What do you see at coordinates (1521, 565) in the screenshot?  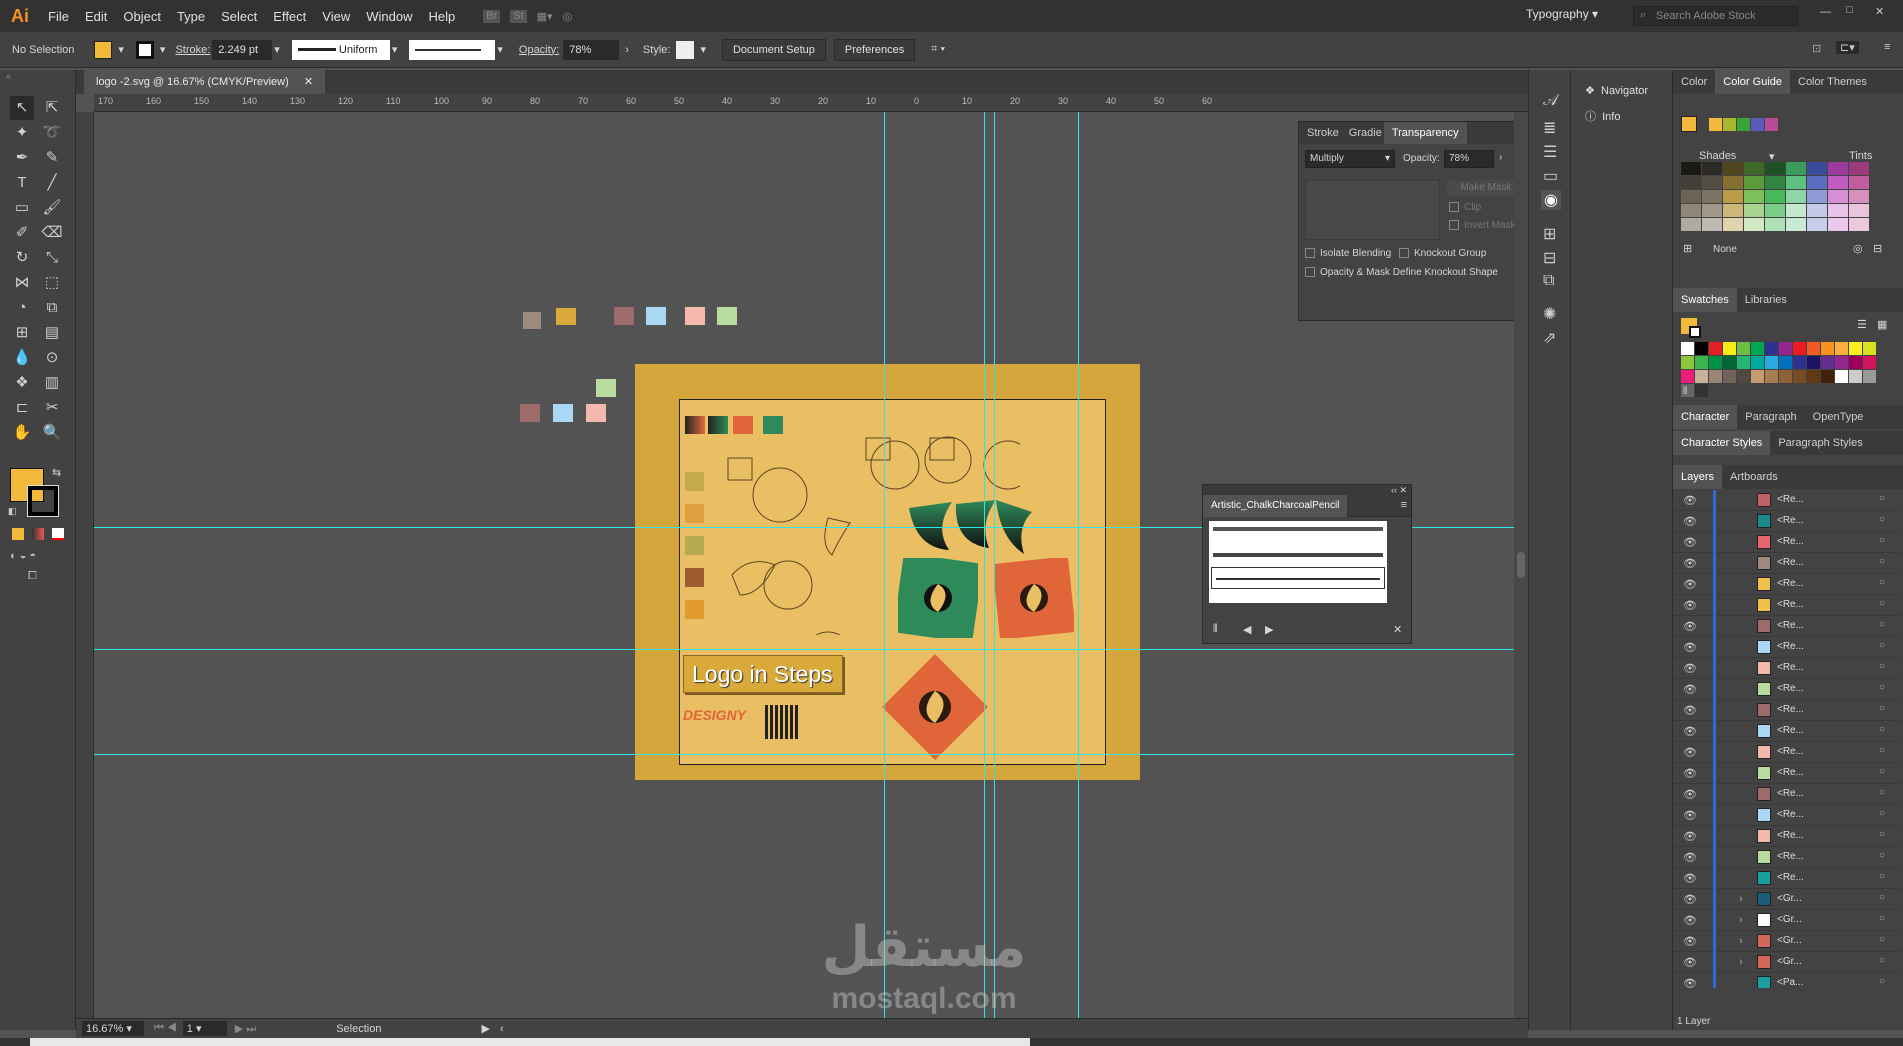 I see `vertical-scrollbar` at bounding box center [1521, 565].